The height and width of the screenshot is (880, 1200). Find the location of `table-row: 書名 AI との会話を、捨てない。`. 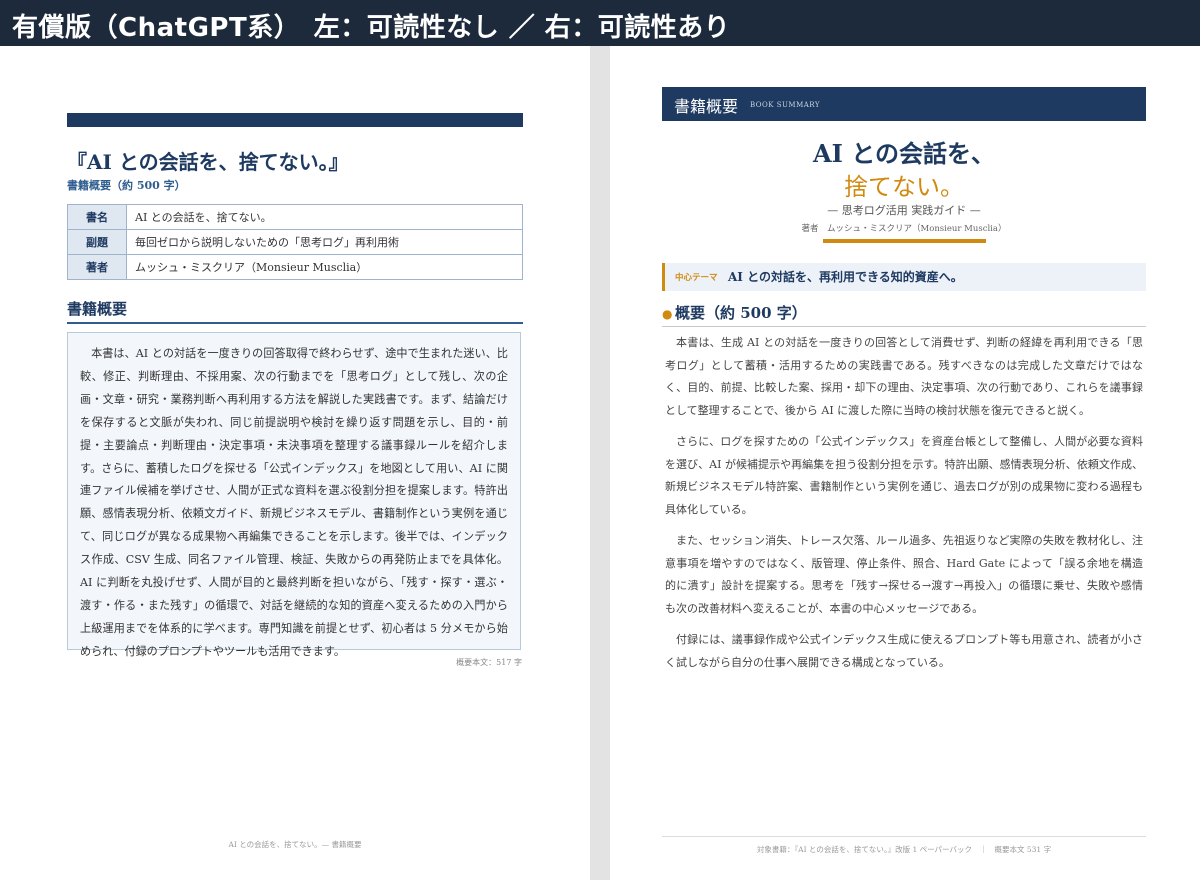

table-row: 書名 AI との会話を、捨てない。 is located at coordinates (295, 217).